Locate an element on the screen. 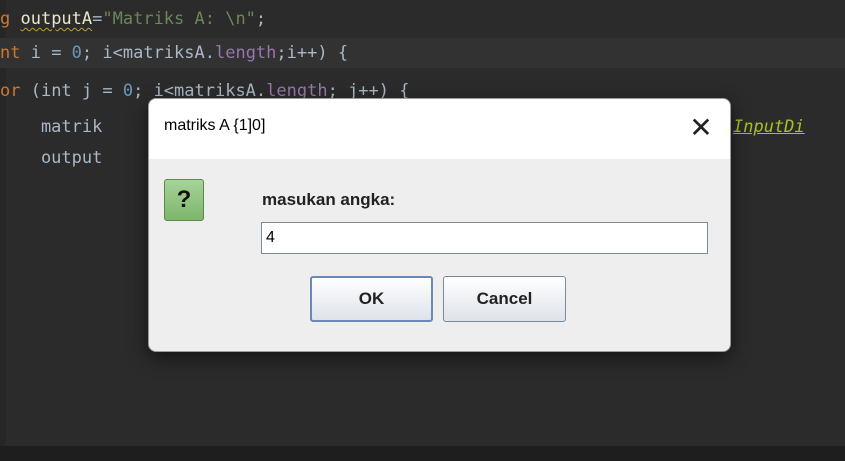  question-icon: ? is located at coordinates (184, 200).